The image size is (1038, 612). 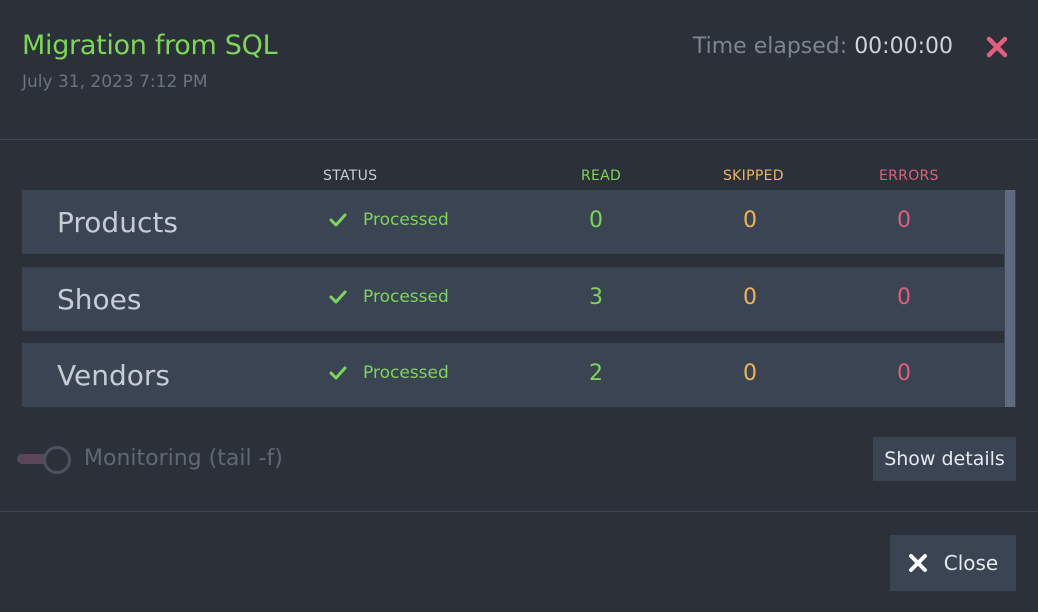 What do you see at coordinates (115, 82) in the screenshot?
I see `dialog-date: July 31, 2023 7:12 PM` at bounding box center [115, 82].